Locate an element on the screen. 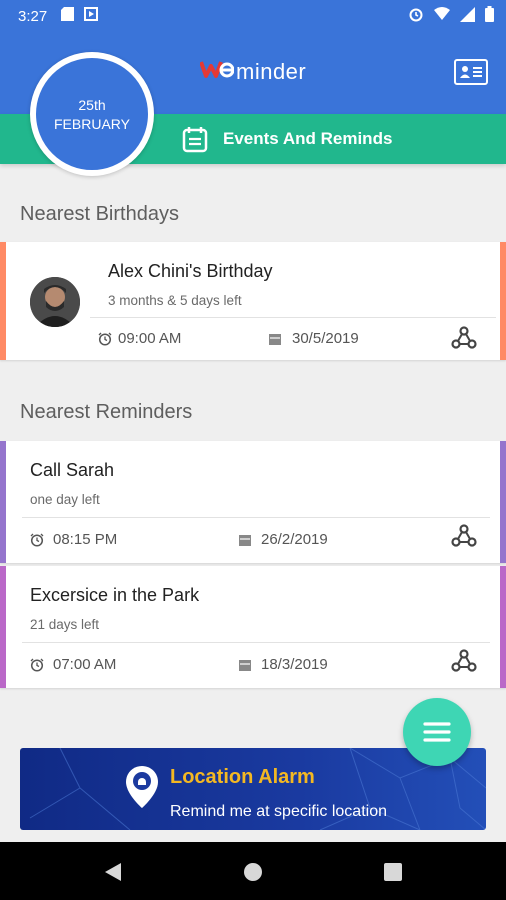 The width and height of the screenshot is (506, 900). status-bar: 3:27 is located at coordinates (253, 16).